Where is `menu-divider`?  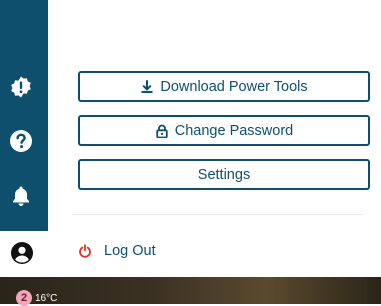 menu-divider is located at coordinates (218, 214).